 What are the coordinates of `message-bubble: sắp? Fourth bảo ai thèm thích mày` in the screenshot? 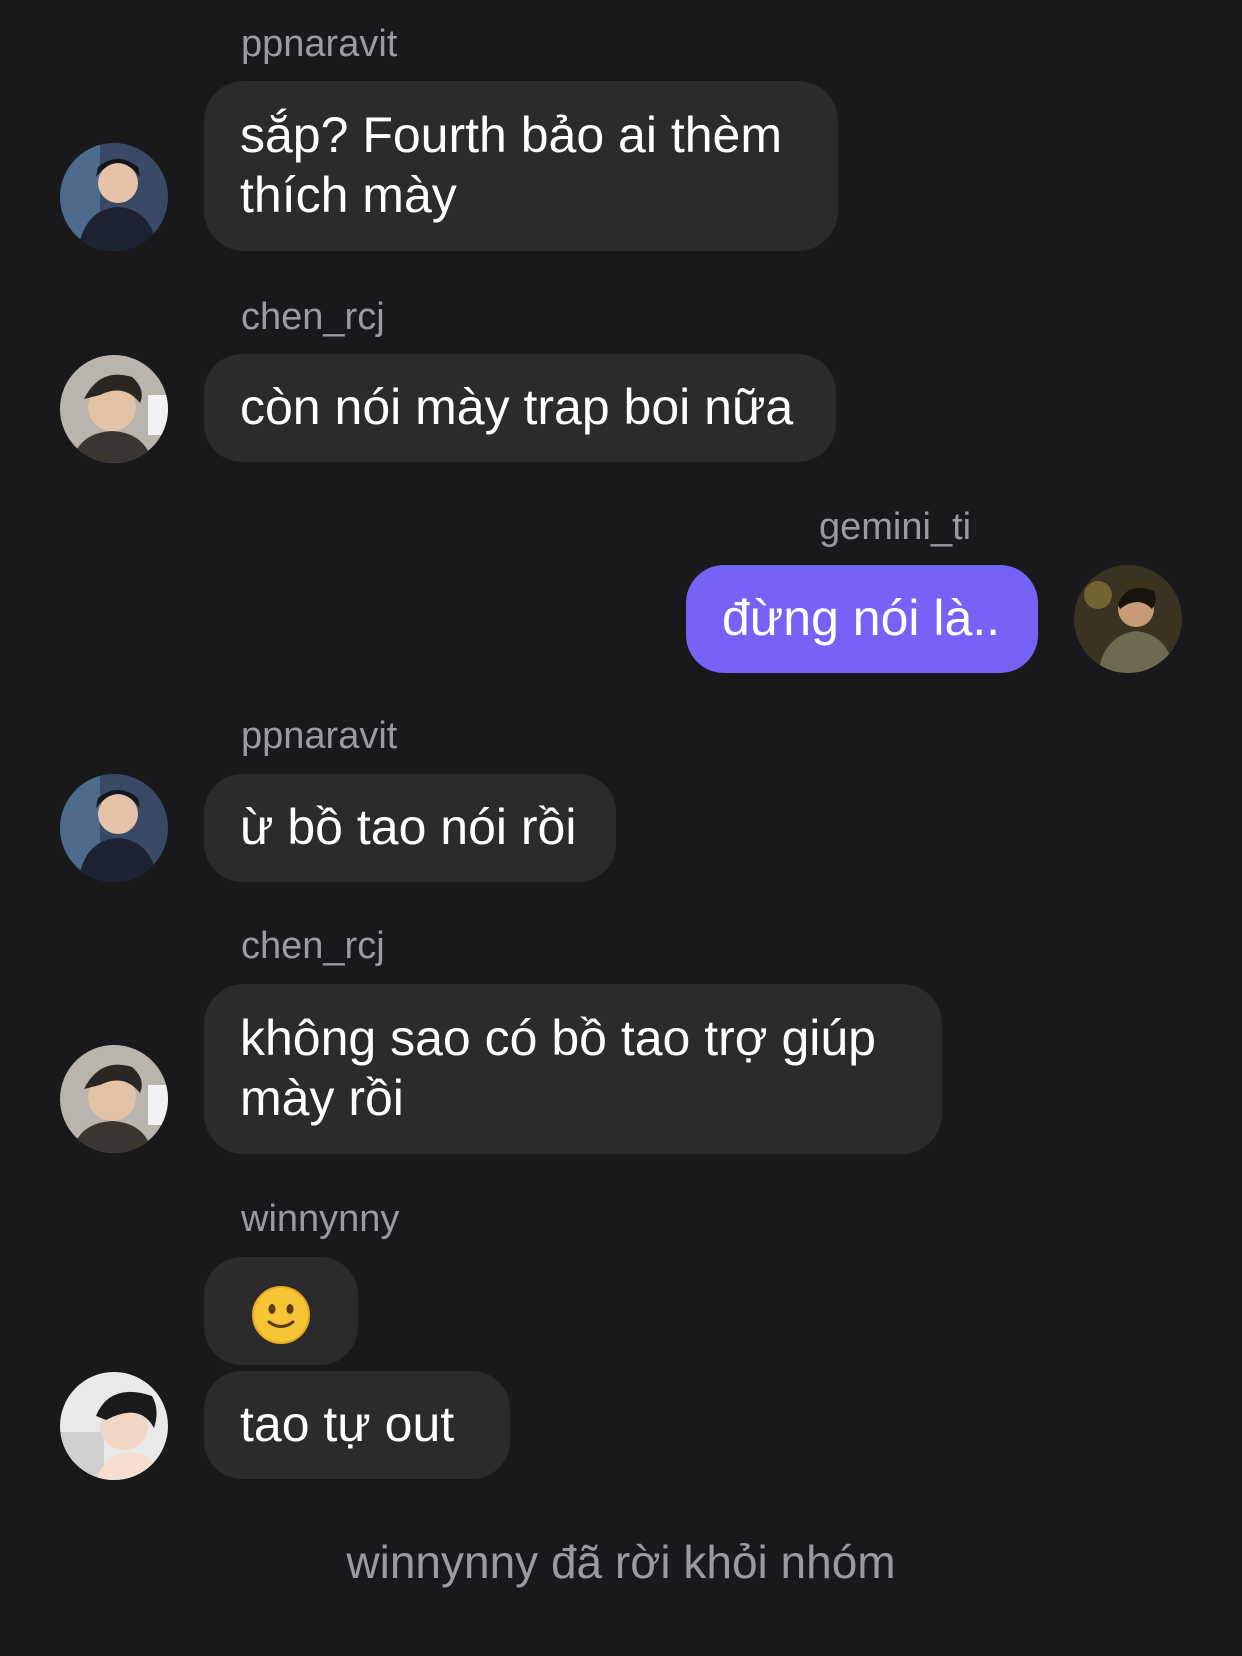 It's located at (521, 166).